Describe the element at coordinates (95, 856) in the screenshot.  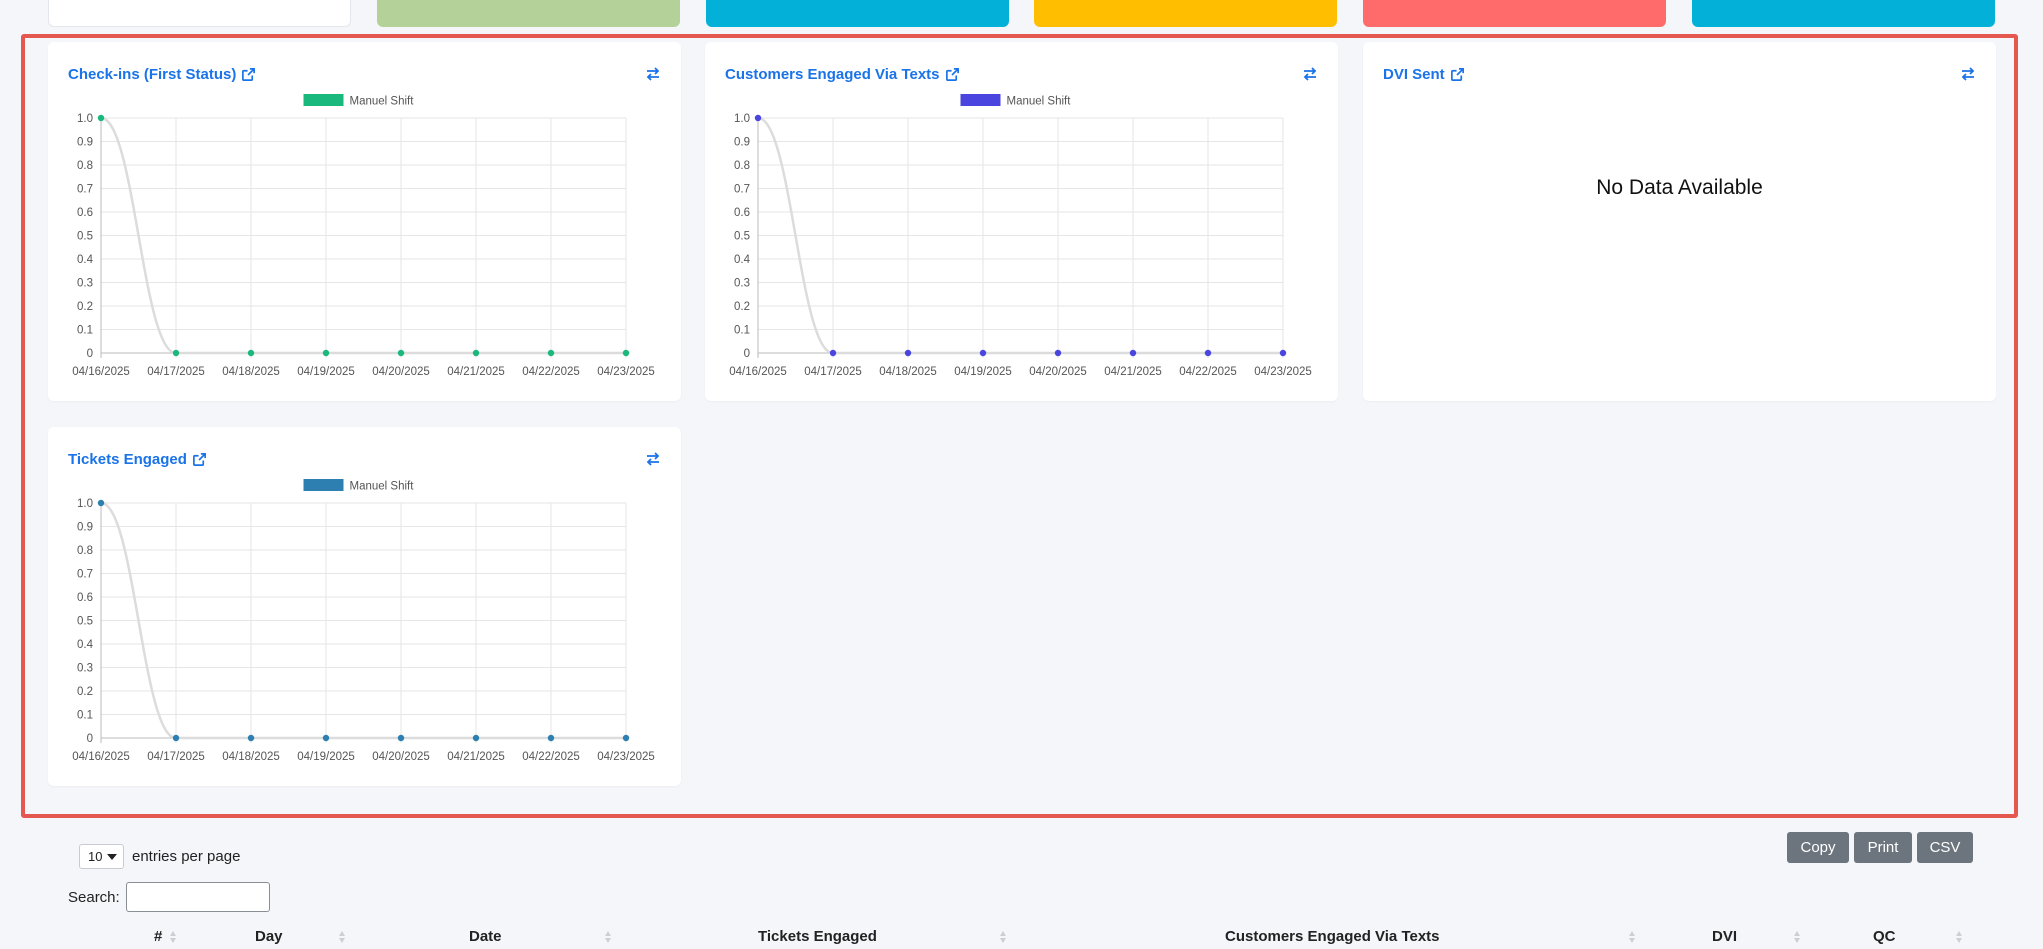
I see `entries-value: 10` at that location.